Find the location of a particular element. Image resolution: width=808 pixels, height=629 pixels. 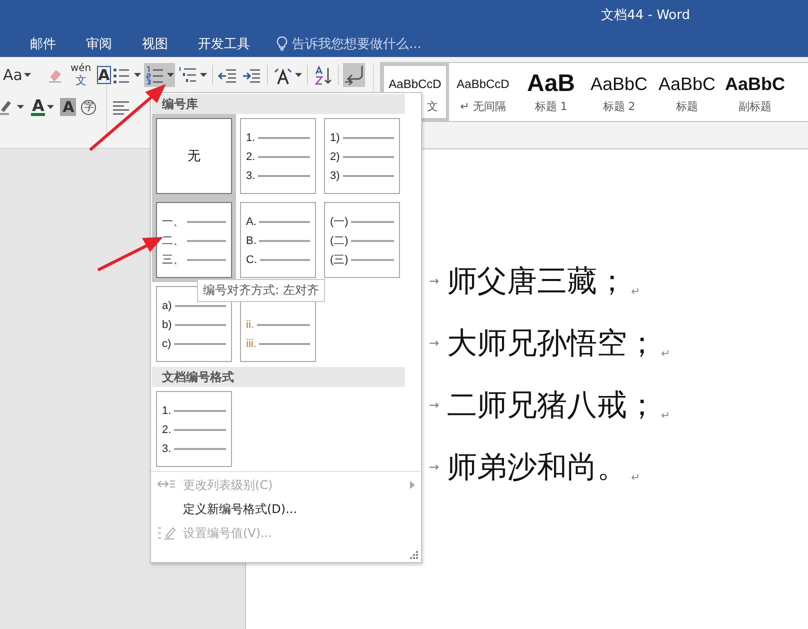

style-name: ↵ 无间隔 is located at coordinates (483, 106).